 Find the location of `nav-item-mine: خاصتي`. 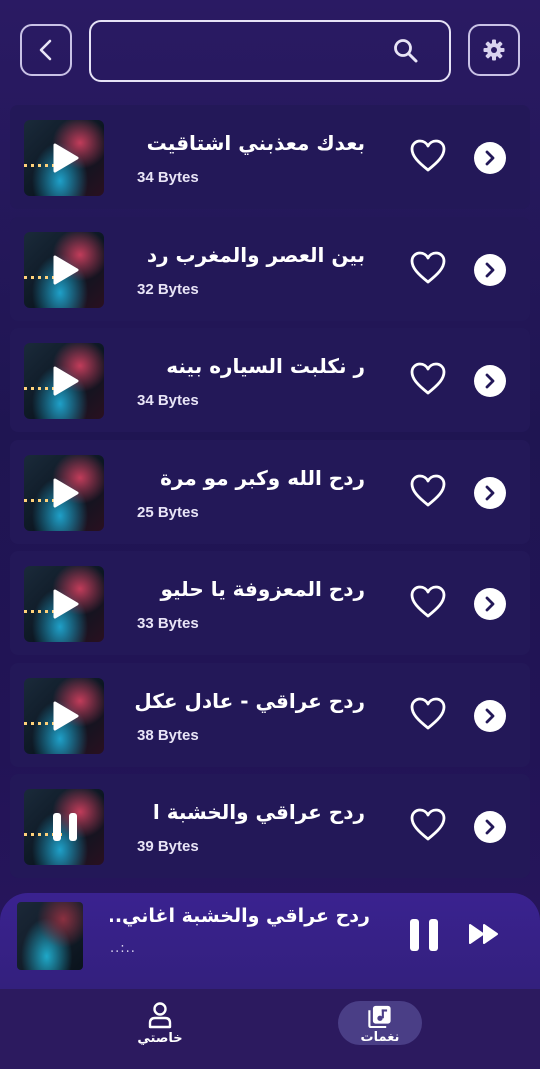

nav-item-mine: خاصتي is located at coordinates (160, 1023).